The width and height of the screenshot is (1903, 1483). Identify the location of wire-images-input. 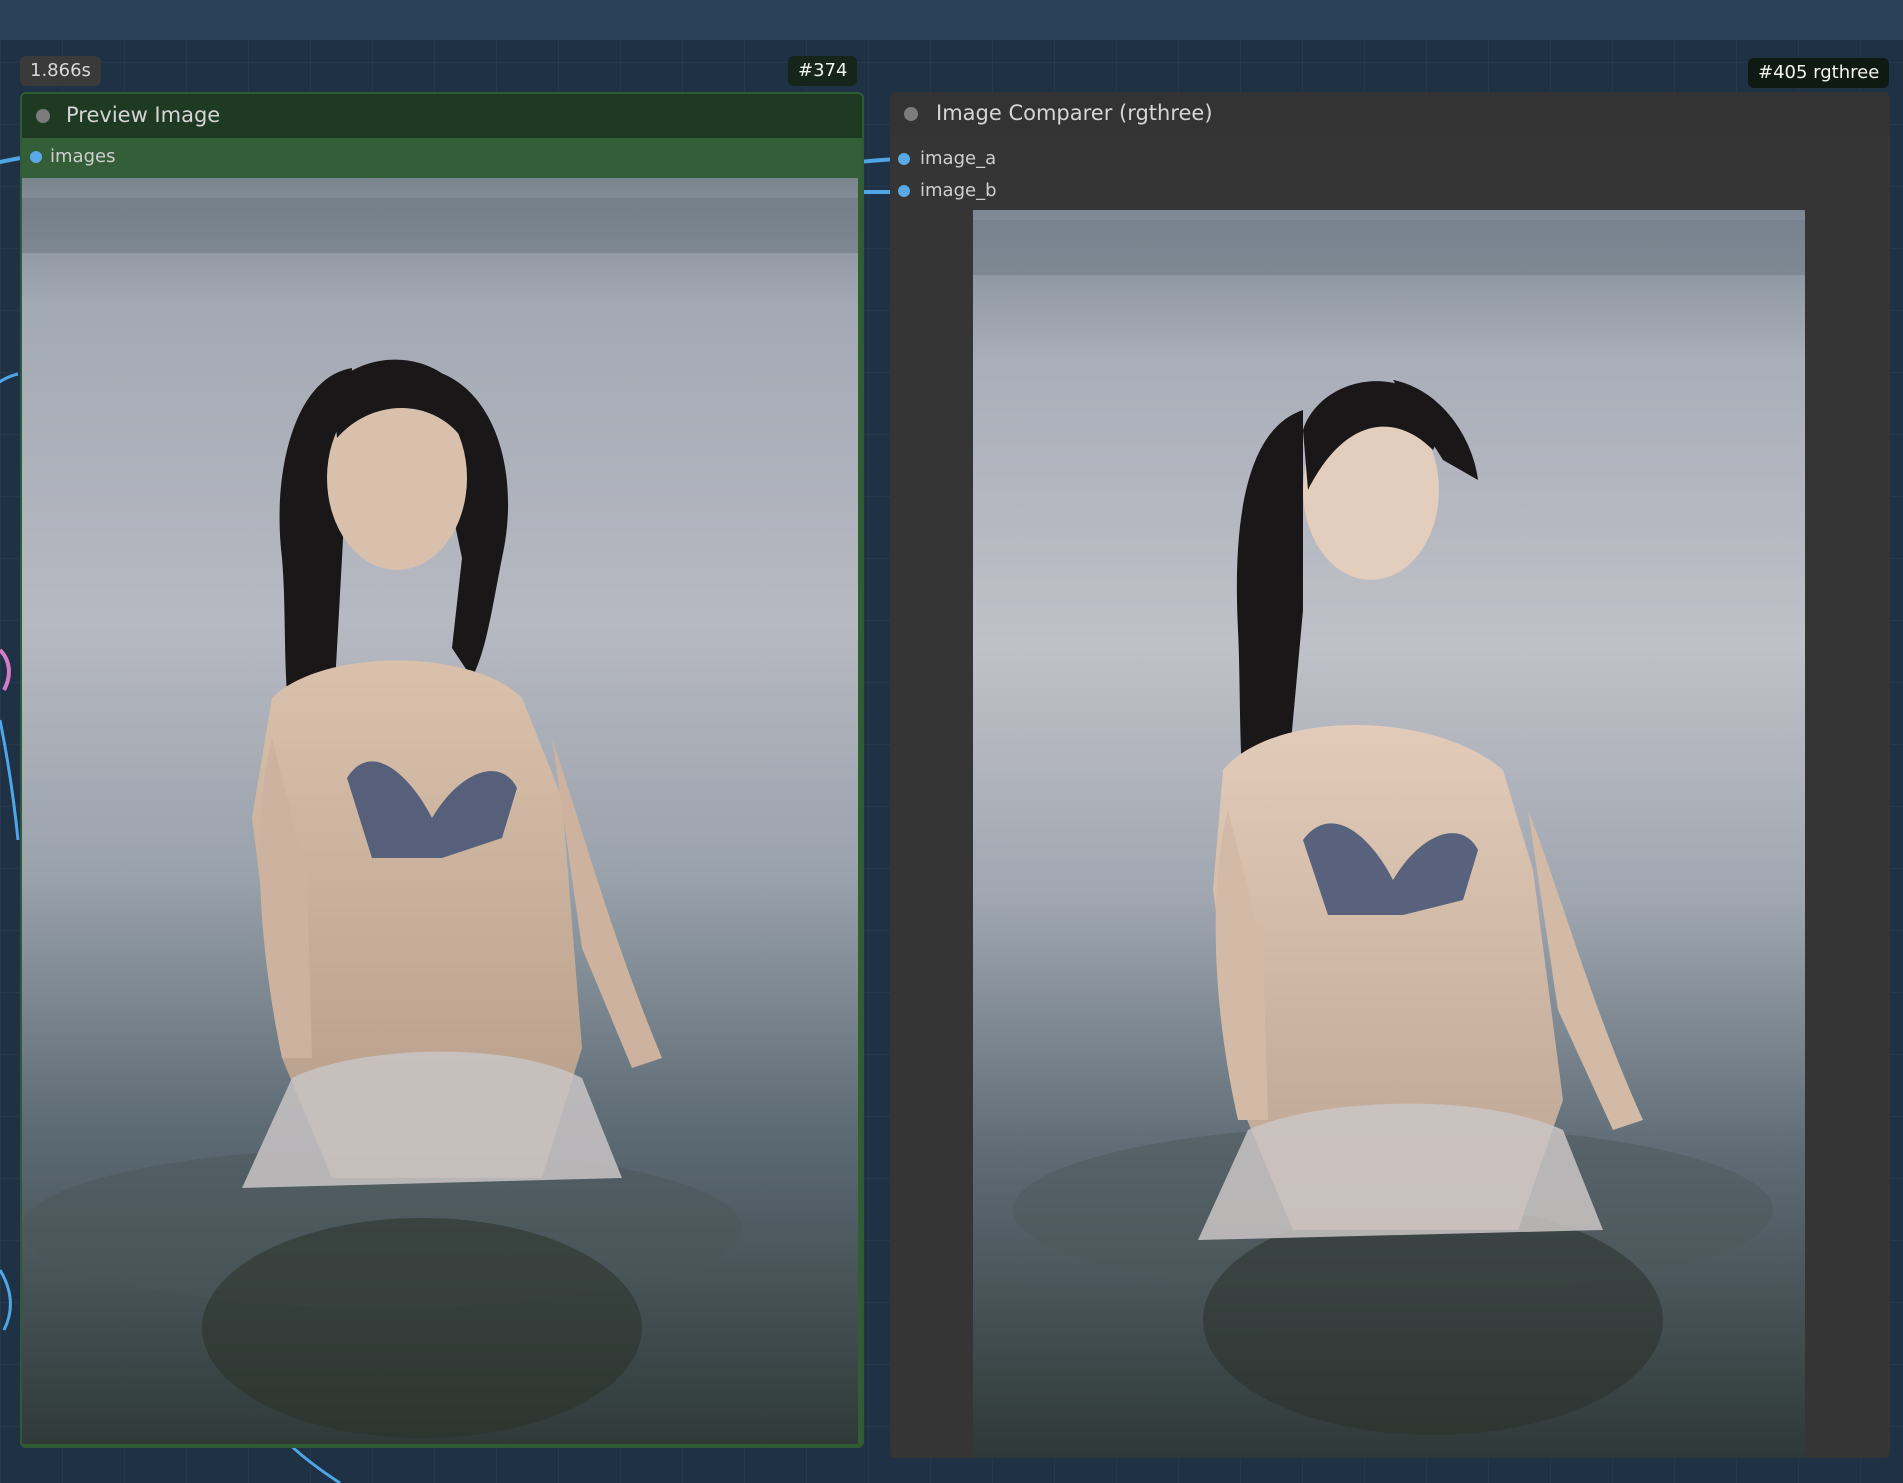
(10, 160).